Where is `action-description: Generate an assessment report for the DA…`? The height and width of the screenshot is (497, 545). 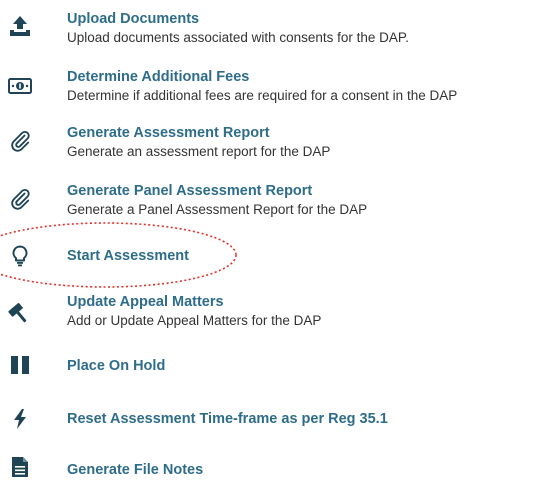
action-description: Generate an assessment report for the DA… is located at coordinates (199, 151).